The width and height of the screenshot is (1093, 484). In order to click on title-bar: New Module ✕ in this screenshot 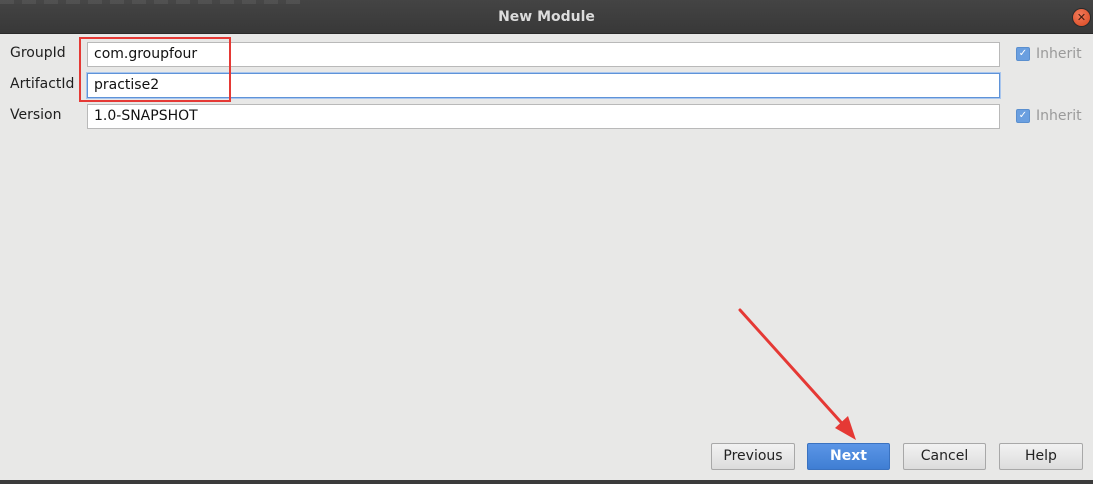, I will do `click(546, 17)`.